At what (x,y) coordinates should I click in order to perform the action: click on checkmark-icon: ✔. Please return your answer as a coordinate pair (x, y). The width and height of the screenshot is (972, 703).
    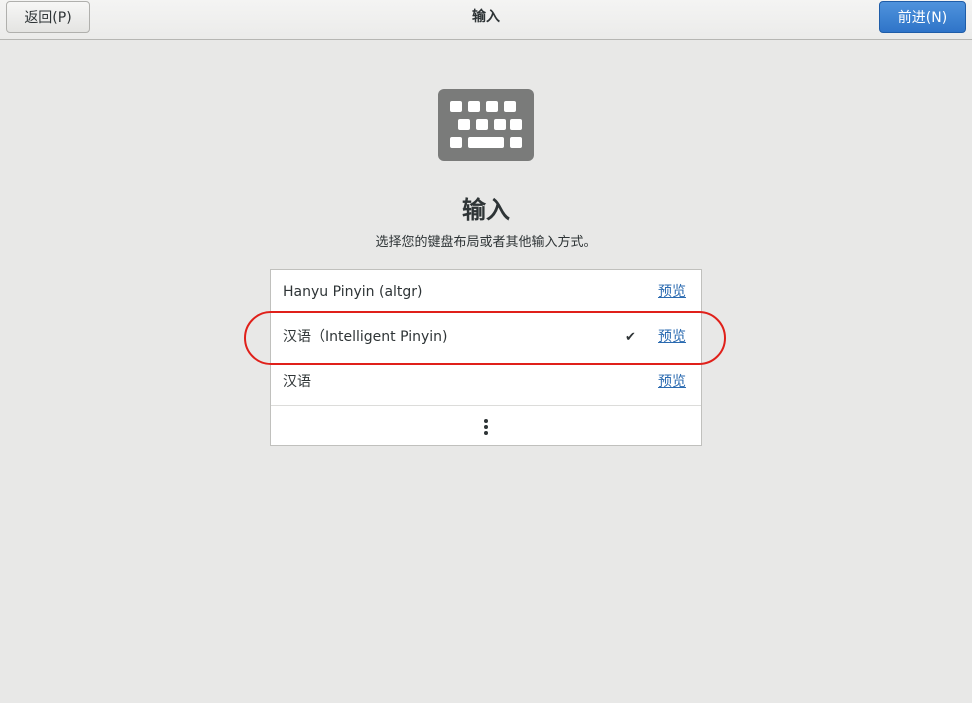
    Looking at the image, I should click on (630, 337).